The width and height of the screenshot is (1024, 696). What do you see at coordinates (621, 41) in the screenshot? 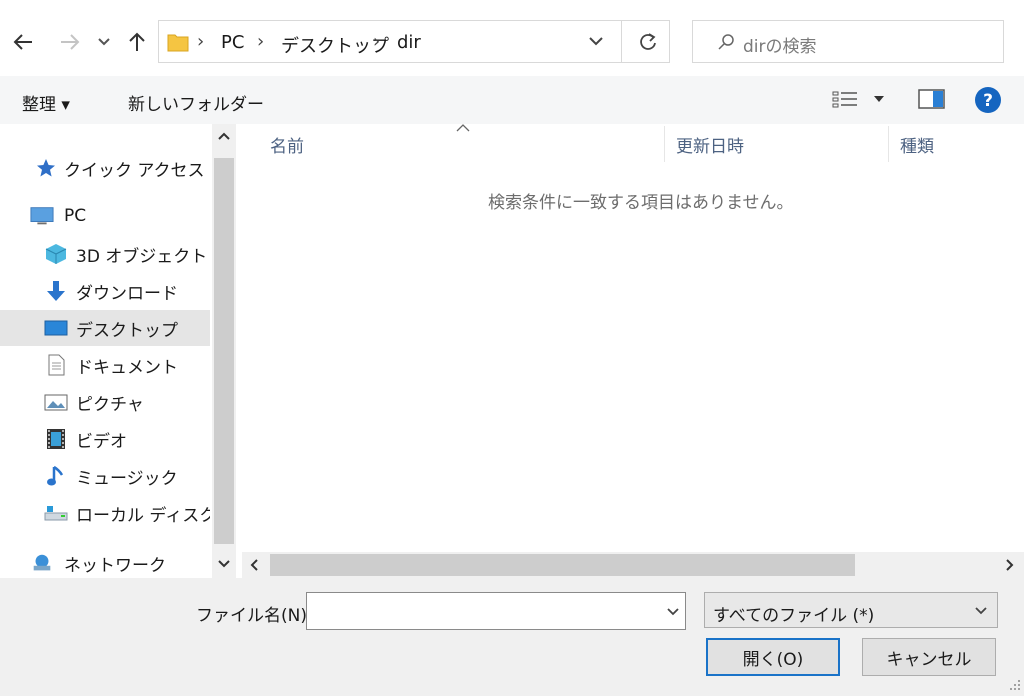
I see `address-divider` at bounding box center [621, 41].